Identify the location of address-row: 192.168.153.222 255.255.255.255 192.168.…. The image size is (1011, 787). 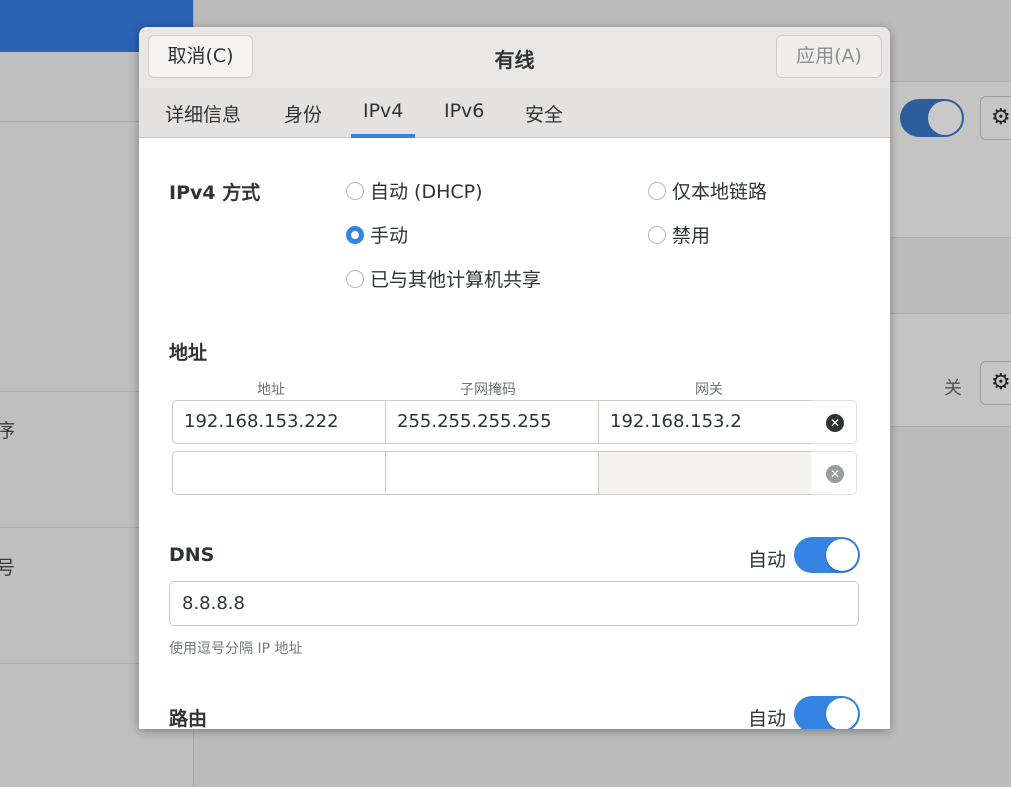
(514, 422).